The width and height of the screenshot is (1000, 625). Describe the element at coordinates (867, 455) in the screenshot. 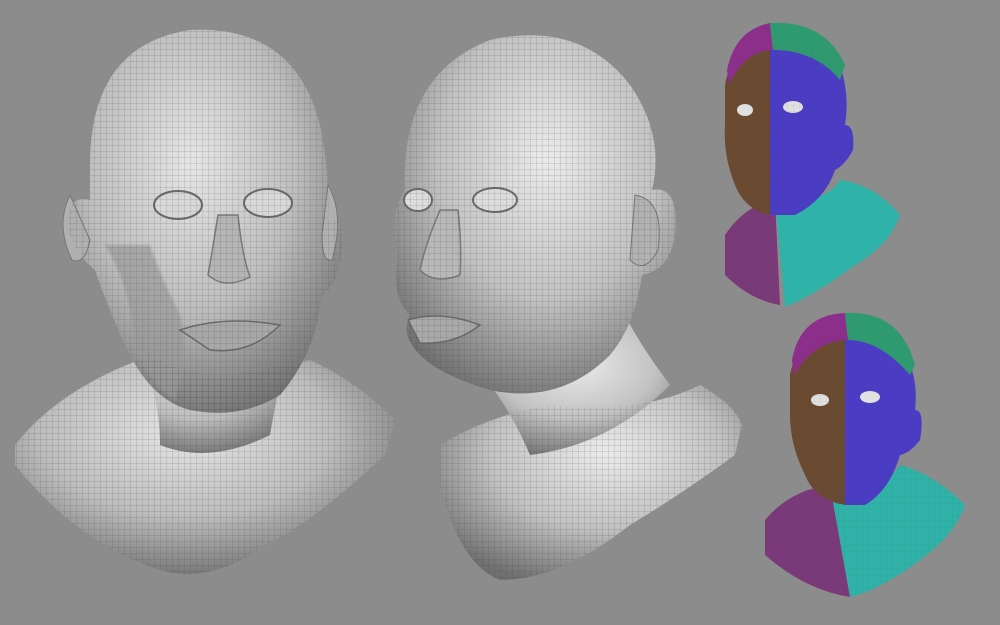

I see `polygroups-head-bottom` at that location.